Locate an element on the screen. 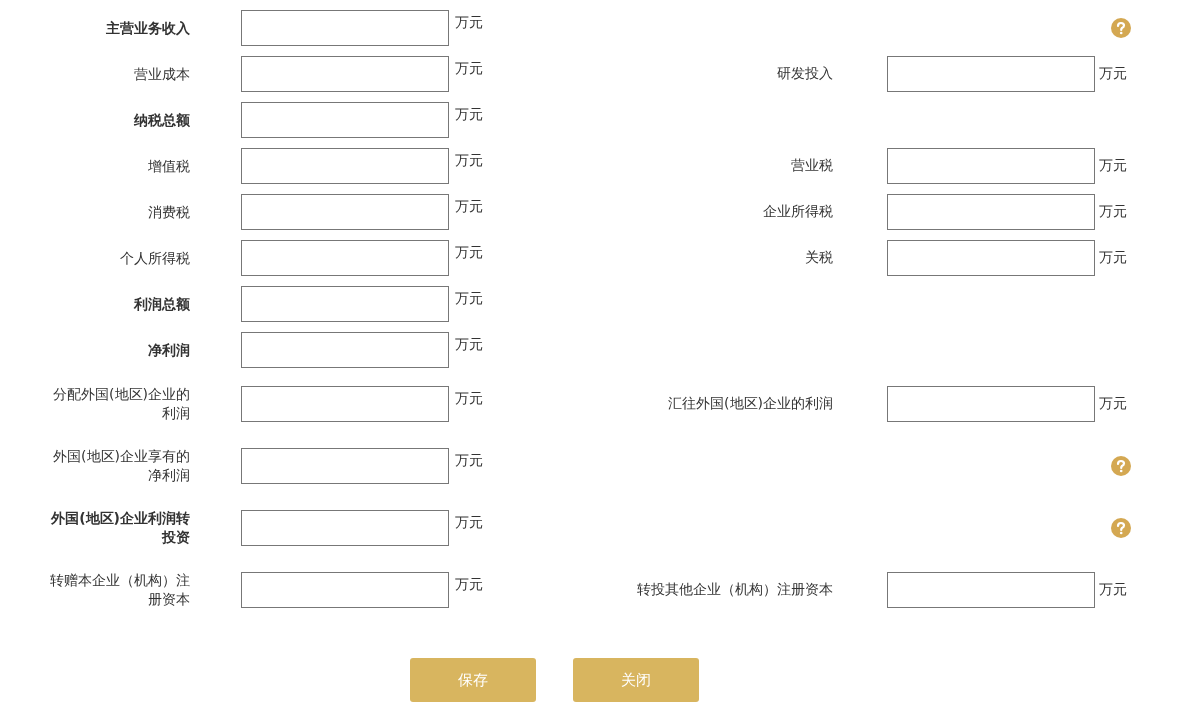  field-label: 汇往外国(地区)企业的利润 is located at coordinates (750, 404).